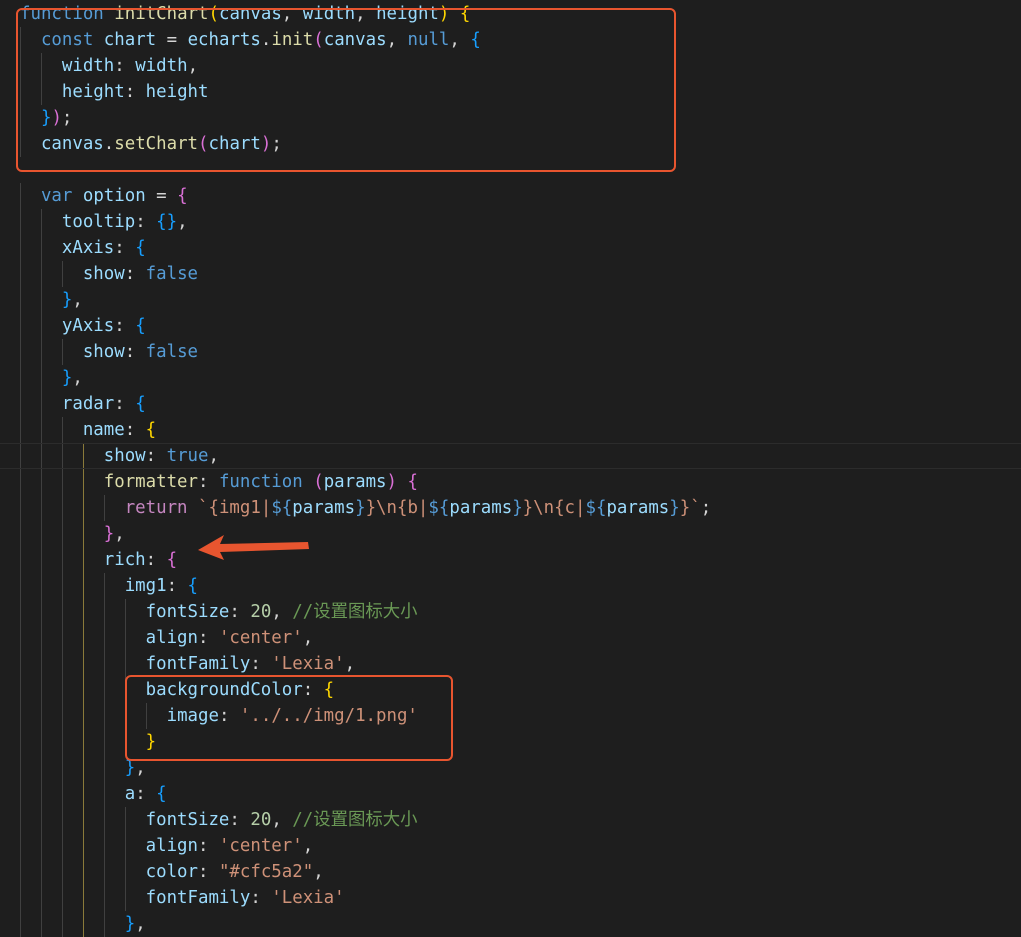  Describe the element at coordinates (510, 560) in the screenshot. I see `code-line: rich: {` at that location.